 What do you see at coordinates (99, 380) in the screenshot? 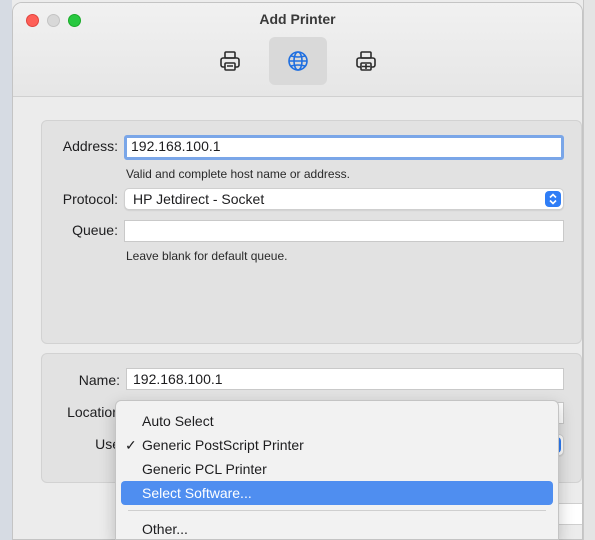
I see `name-label: Name:` at bounding box center [99, 380].